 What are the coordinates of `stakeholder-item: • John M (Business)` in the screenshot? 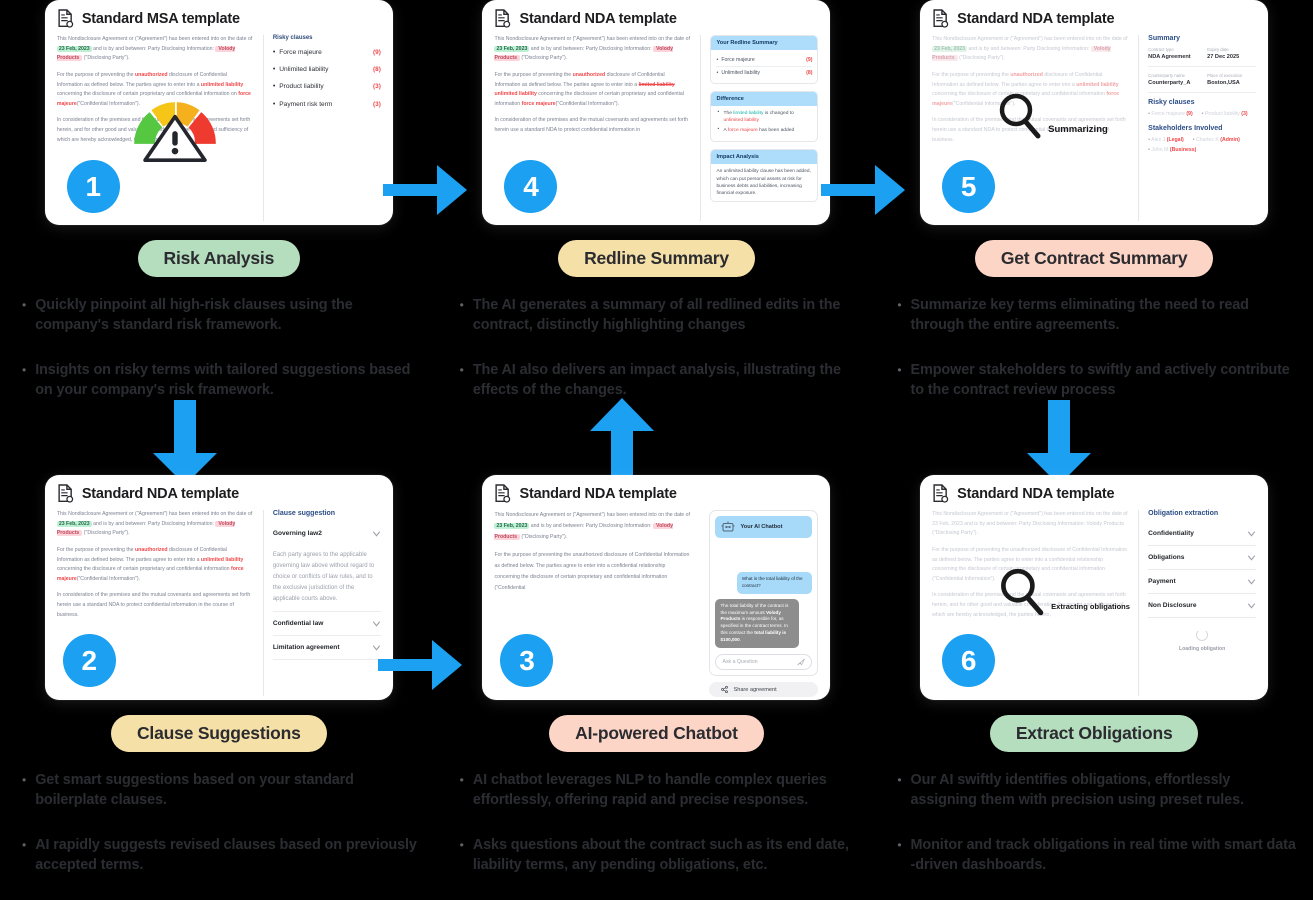 It's located at (1172, 150).